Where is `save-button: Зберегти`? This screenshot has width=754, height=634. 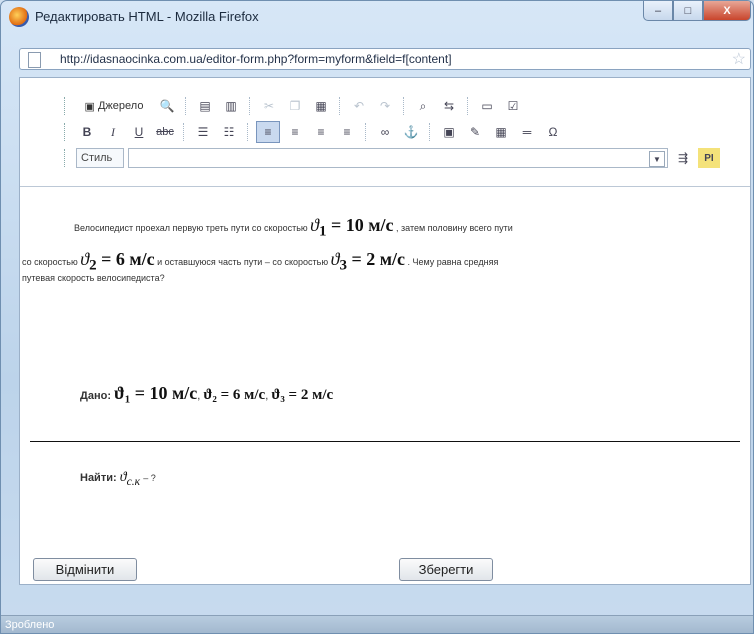 save-button: Зберегти is located at coordinates (446, 569).